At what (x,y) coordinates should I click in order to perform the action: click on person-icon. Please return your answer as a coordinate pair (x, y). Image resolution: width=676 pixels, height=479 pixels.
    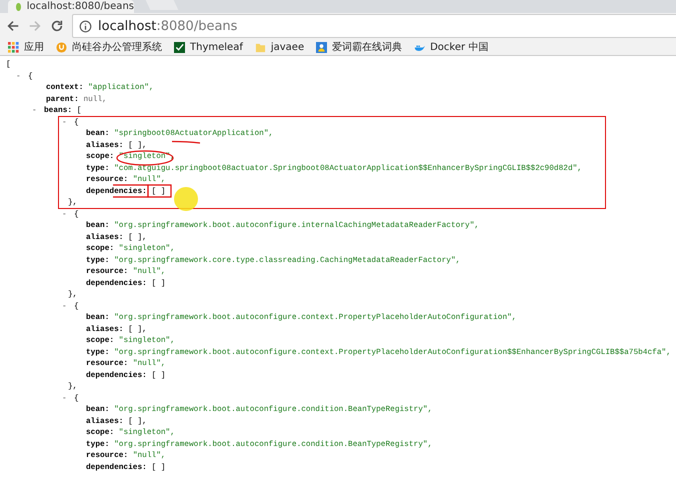
    Looking at the image, I should click on (322, 47).